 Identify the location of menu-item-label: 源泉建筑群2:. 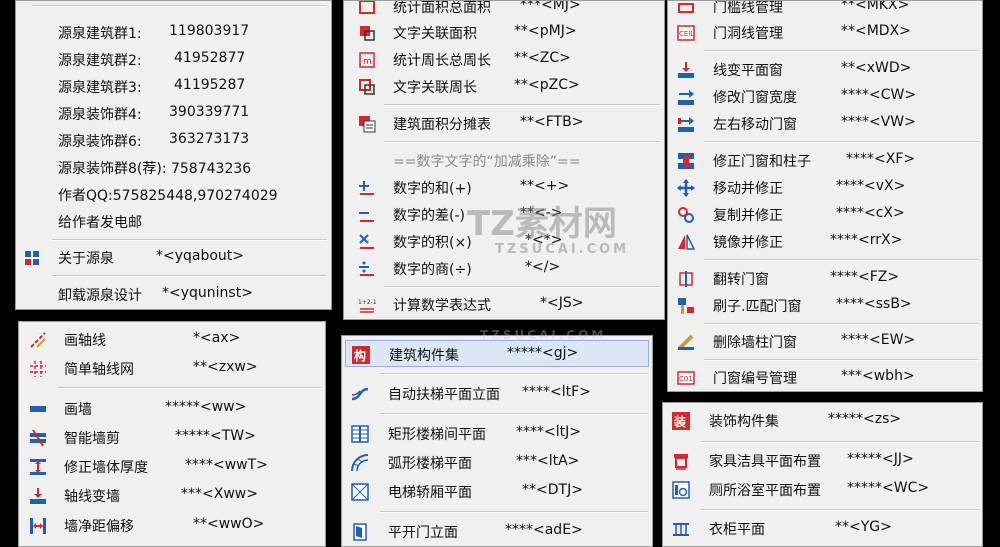
(100, 61).